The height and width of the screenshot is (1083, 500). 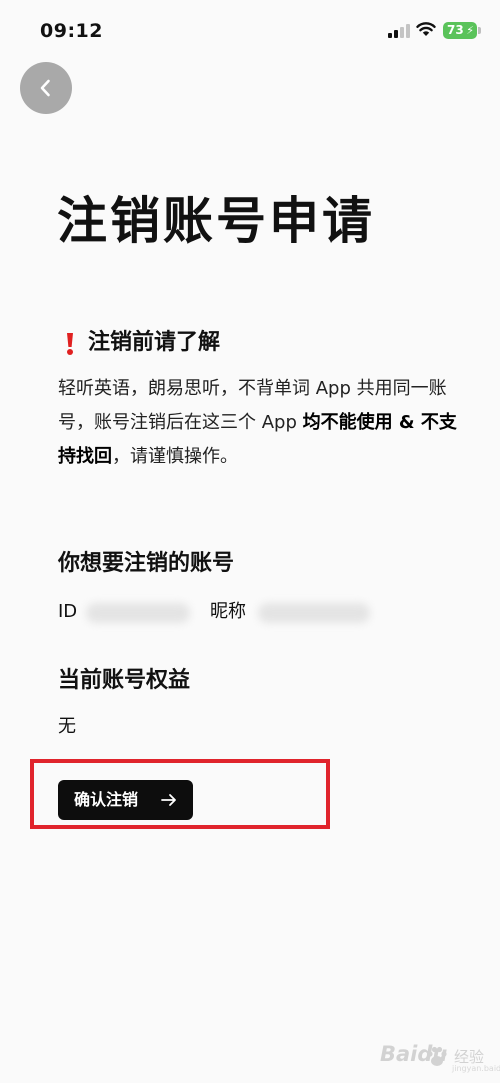 I want to click on account-info-row: ID 昵称, so click(x=223, y=612).